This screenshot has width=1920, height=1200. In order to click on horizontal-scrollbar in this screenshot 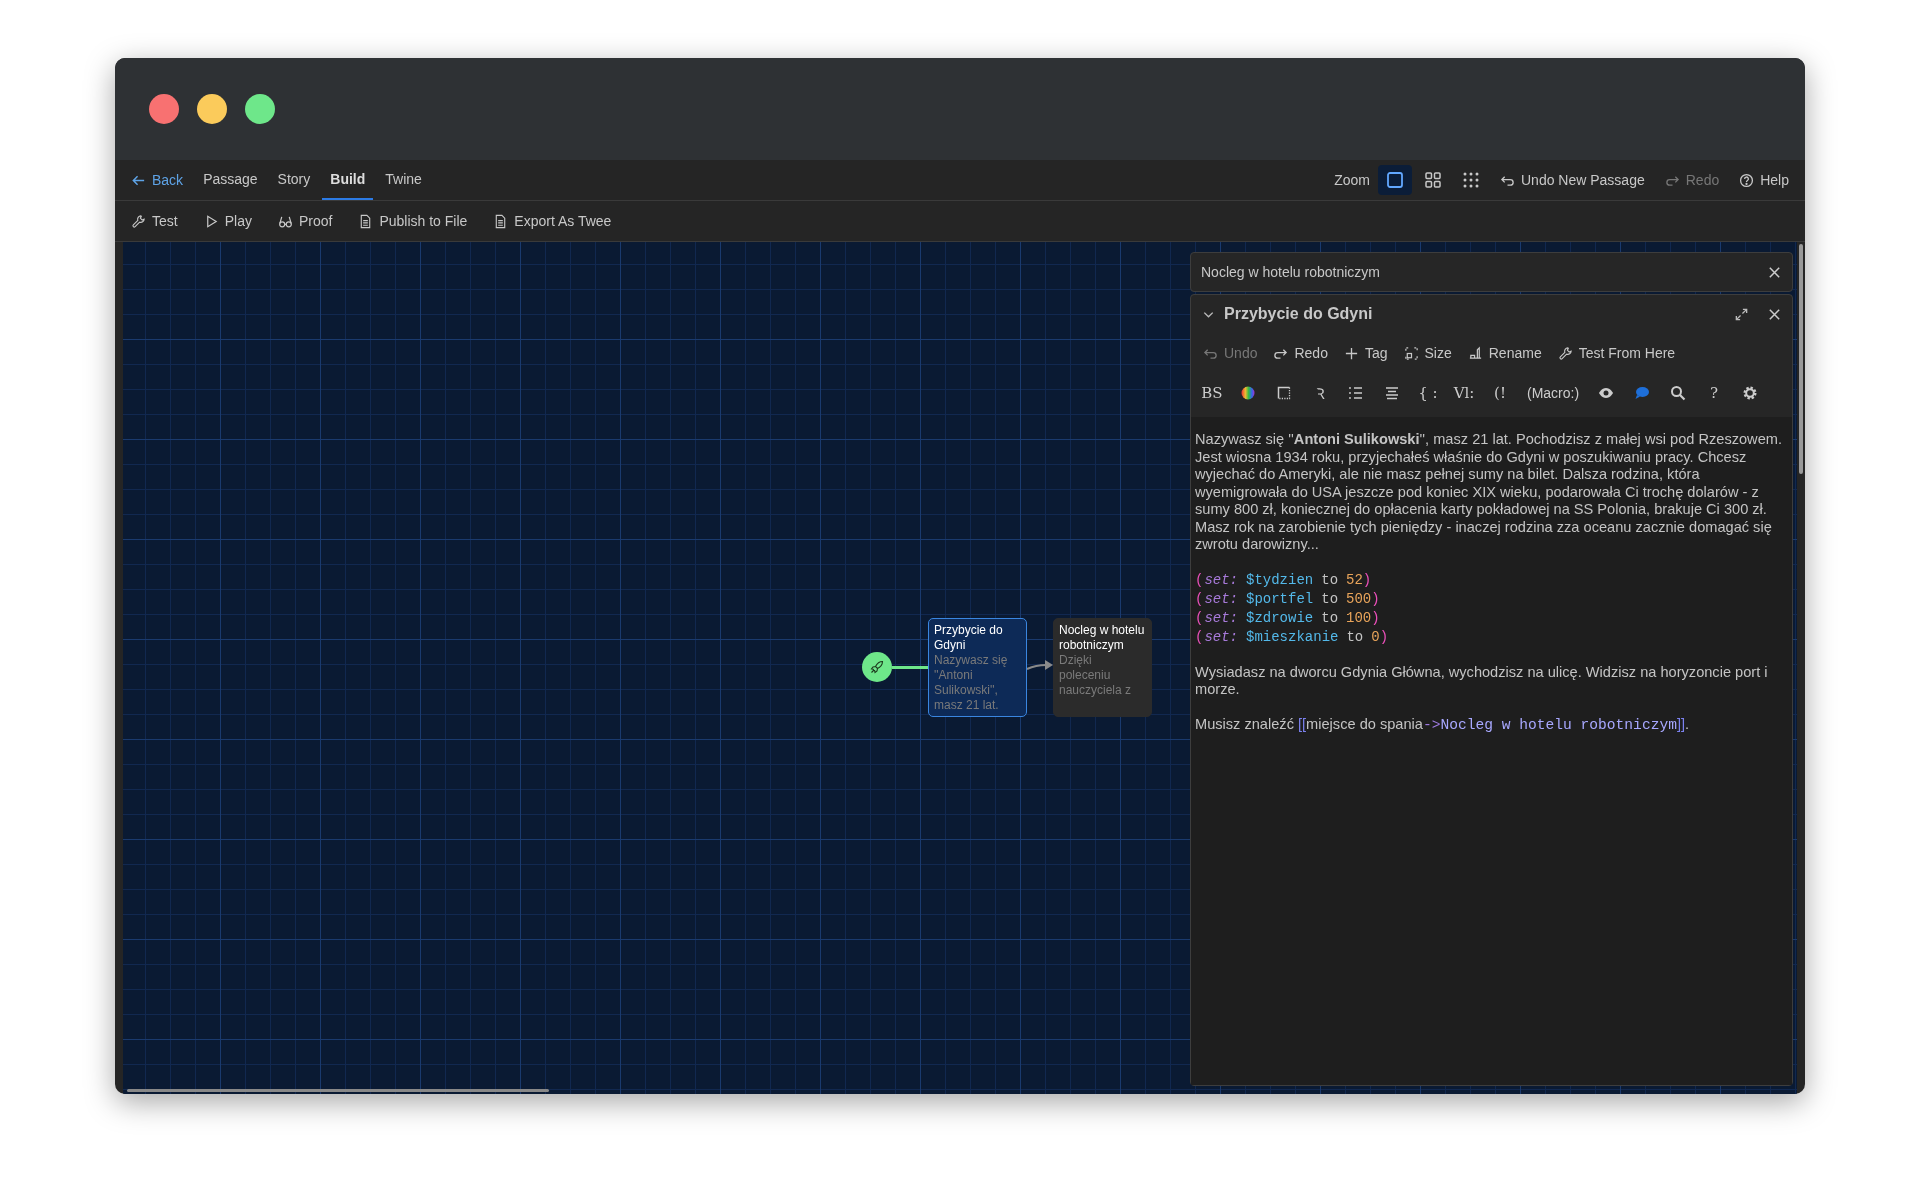, I will do `click(338, 1090)`.